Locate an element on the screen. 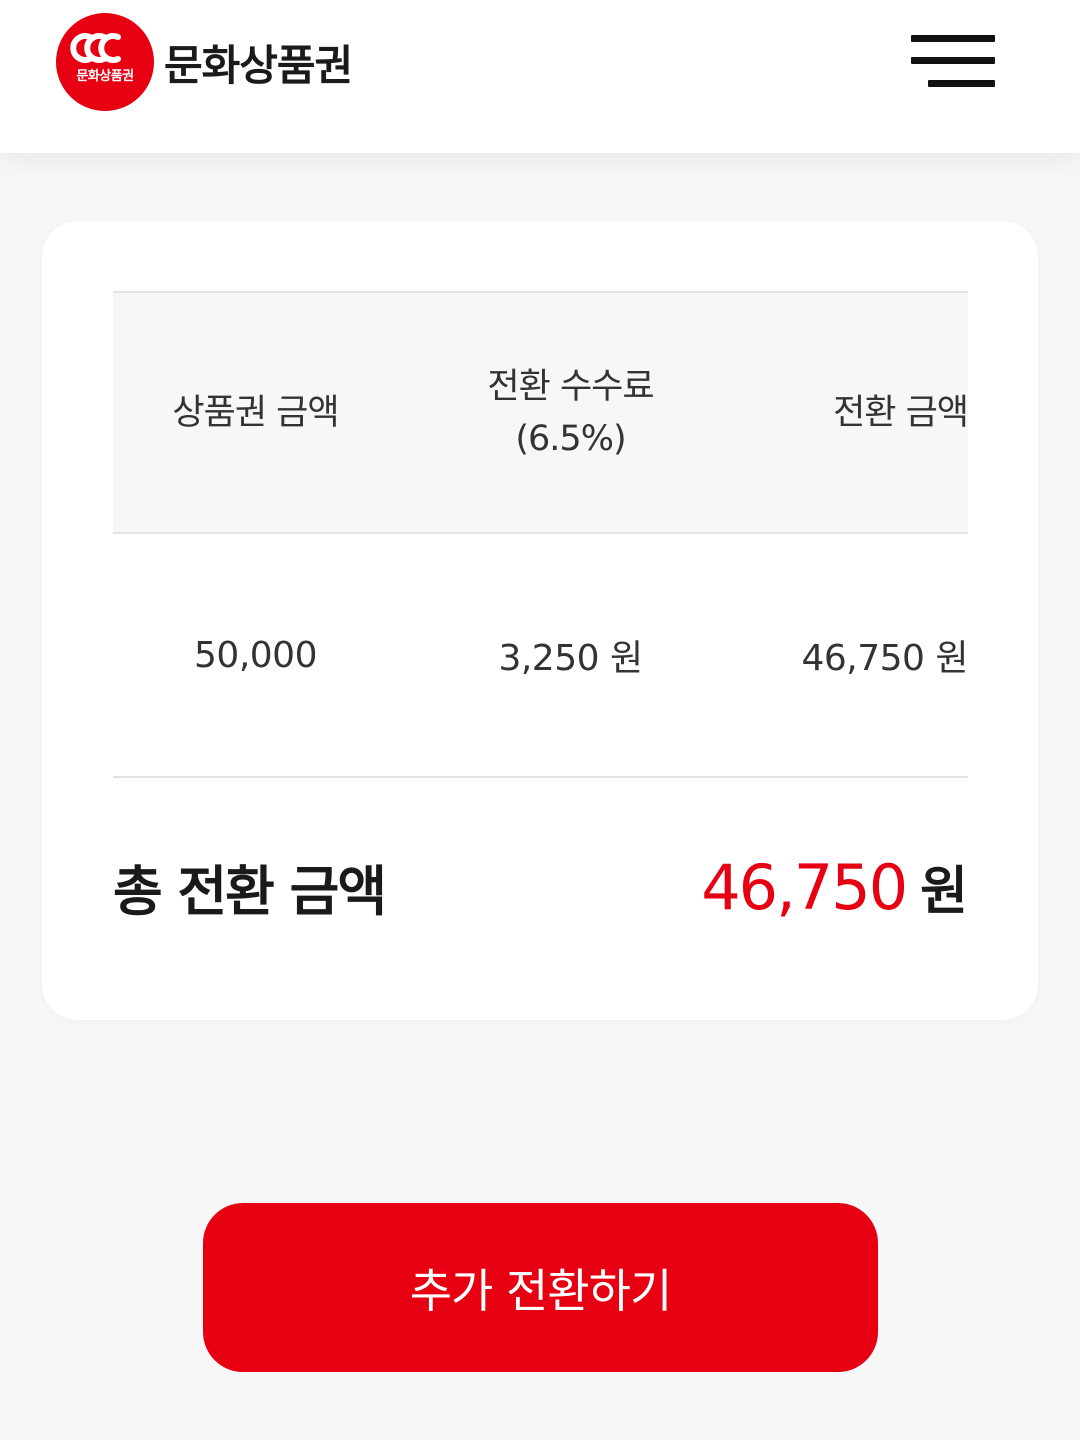 This screenshot has height=1440, width=1080. total-conversion-amount: 46,750 원 is located at coordinates (834, 886).